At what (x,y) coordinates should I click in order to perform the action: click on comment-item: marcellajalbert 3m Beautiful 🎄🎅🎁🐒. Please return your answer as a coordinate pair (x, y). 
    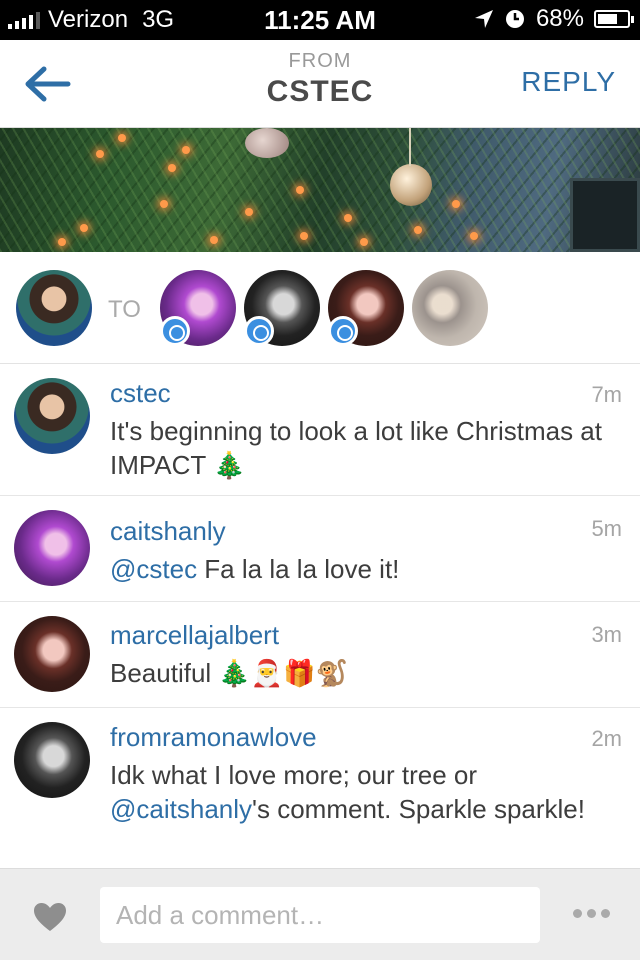
    Looking at the image, I should click on (320, 655).